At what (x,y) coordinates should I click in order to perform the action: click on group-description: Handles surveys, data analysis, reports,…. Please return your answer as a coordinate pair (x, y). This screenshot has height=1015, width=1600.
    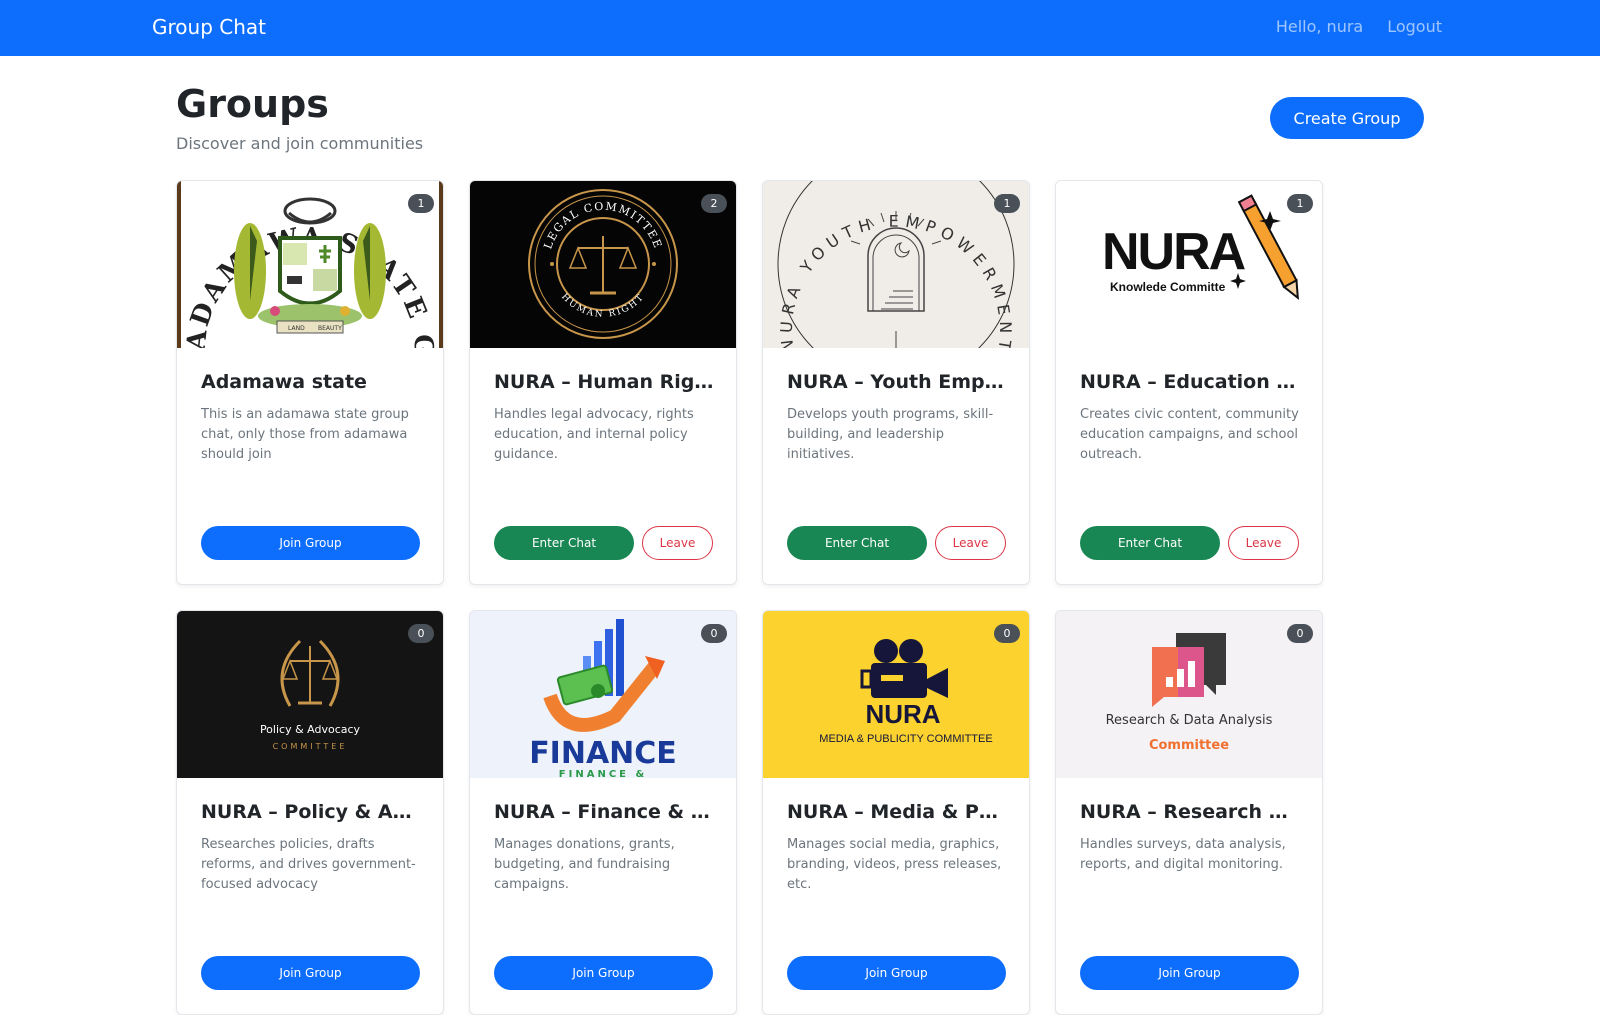
    Looking at the image, I should click on (1183, 854).